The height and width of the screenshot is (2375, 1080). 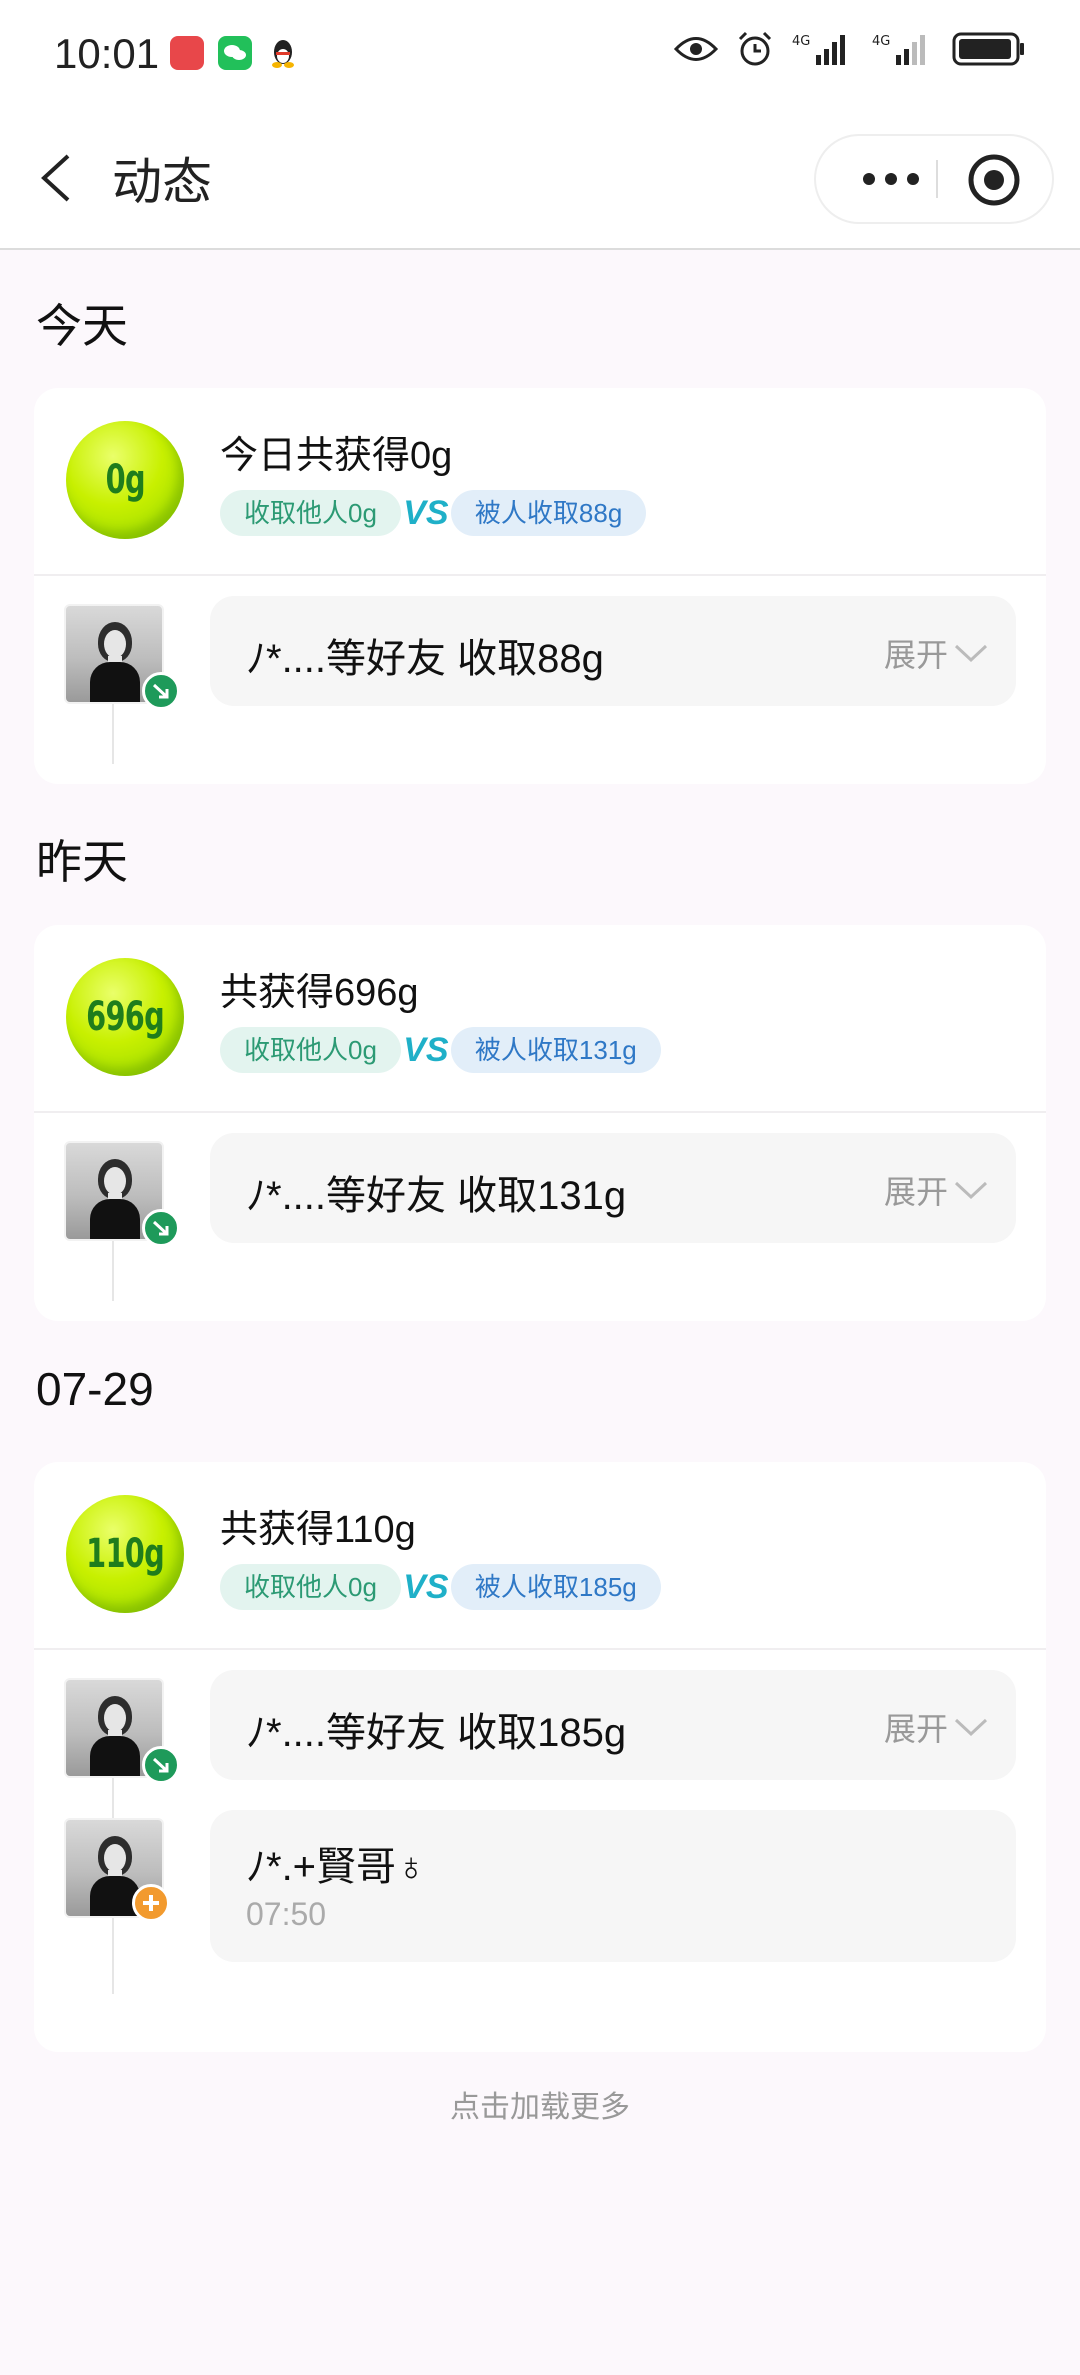 I want to click on summary-row: 0g 今日共获得0g 收取他人0g VS 被人收取88g, so click(x=540, y=482).